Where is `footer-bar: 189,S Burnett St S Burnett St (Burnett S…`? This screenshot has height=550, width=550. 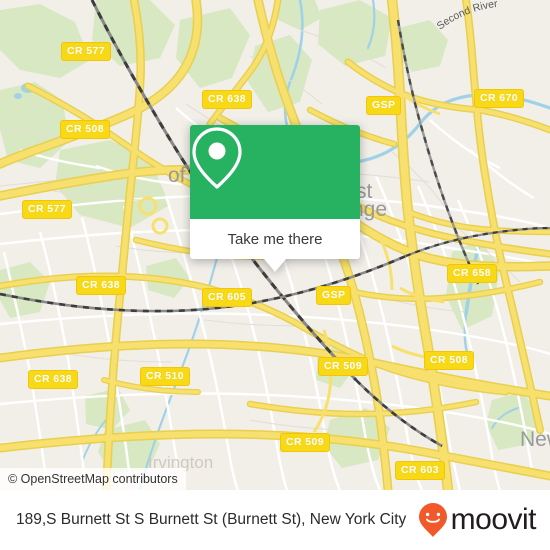 footer-bar: 189,S Burnett St S Burnett St (Burnett S… is located at coordinates (275, 520).